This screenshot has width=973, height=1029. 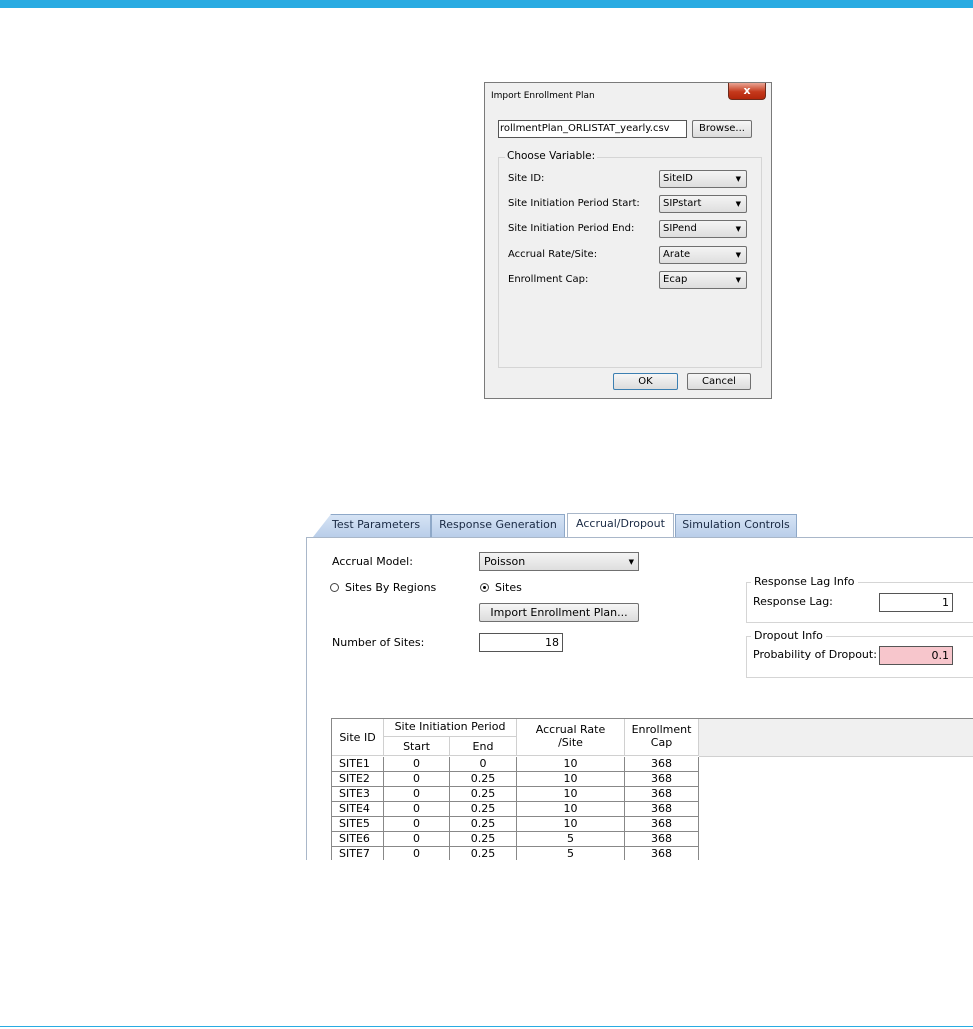 I want to click on sip-end-select: SIPend ▼, so click(x=703, y=229).